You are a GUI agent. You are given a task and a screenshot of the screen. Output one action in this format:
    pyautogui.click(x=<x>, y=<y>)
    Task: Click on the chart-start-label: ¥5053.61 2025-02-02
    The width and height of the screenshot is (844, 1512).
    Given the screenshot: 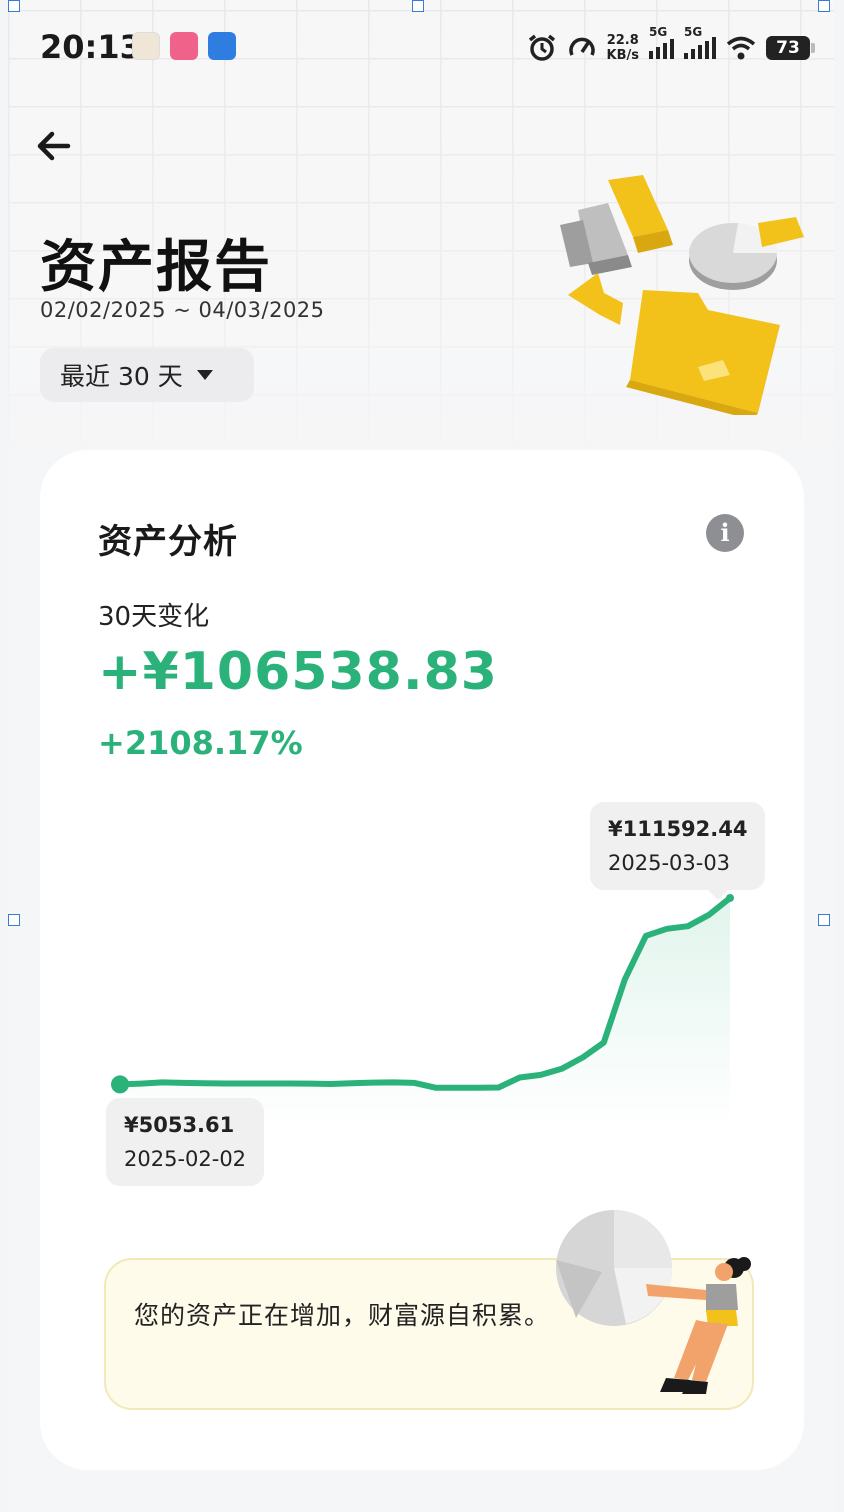 What is the action you would take?
    pyautogui.click(x=185, y=1142)
    